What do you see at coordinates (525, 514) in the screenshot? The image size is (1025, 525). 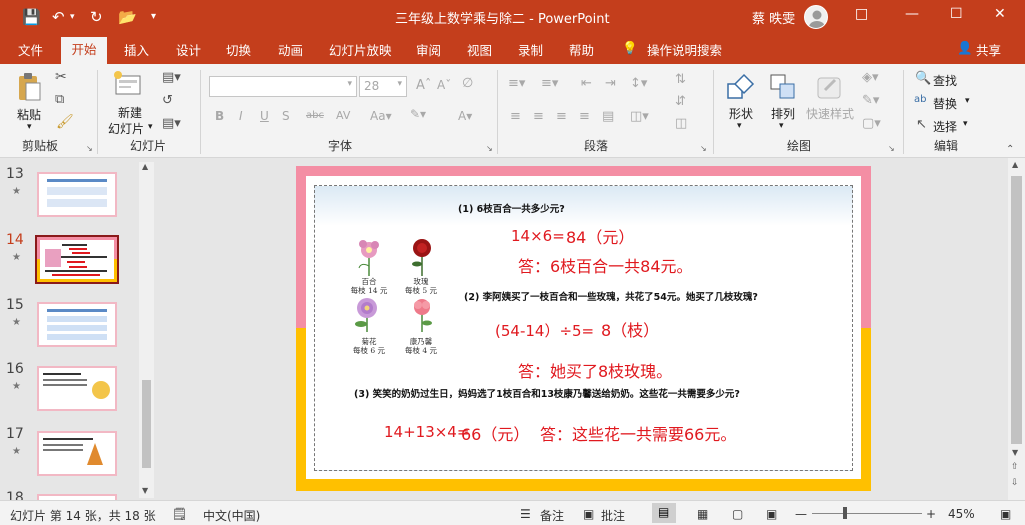 I see `notes-icon: ☰` at bounding box center [525, 514].